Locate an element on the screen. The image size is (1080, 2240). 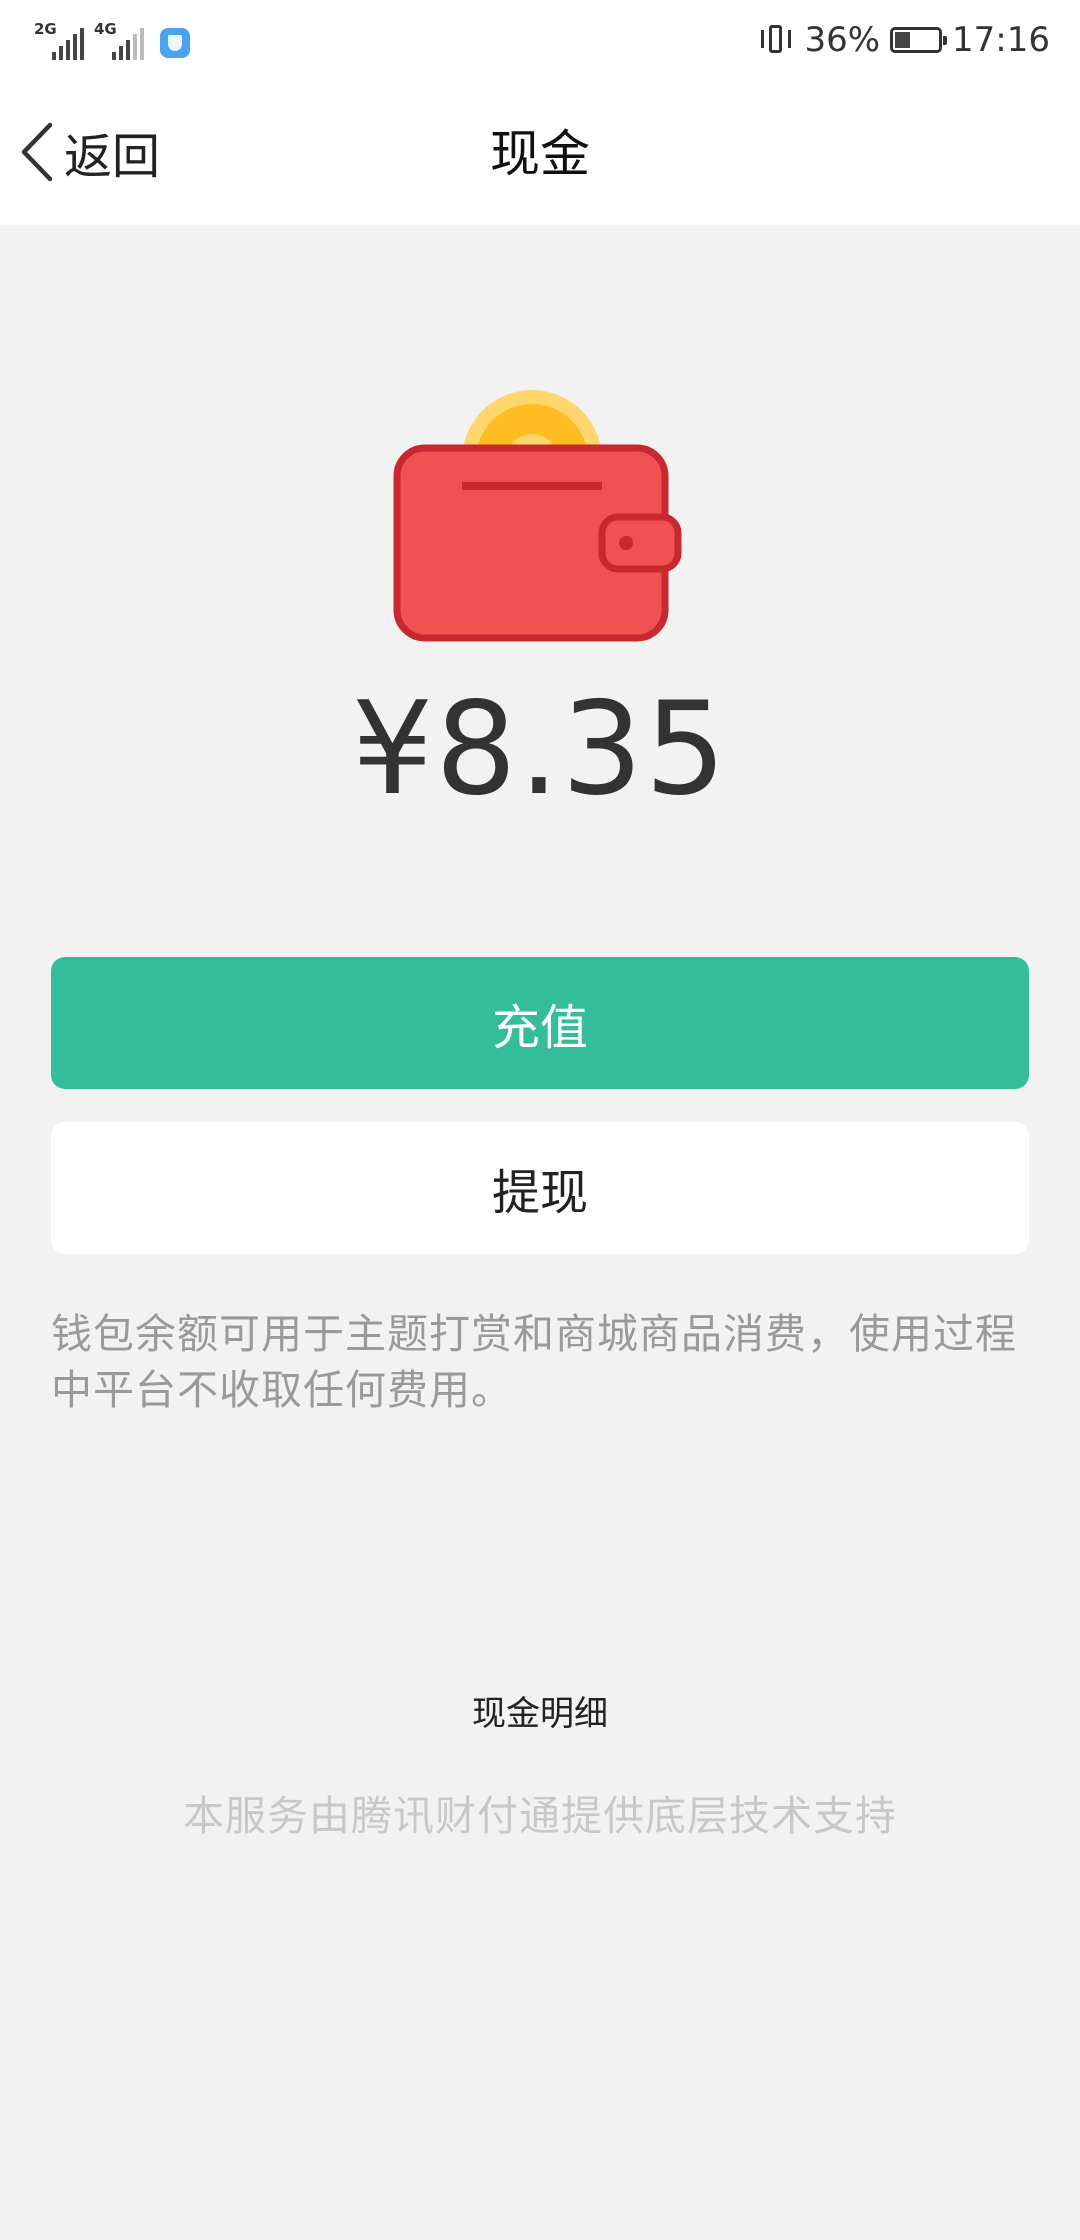
nav-bar: 返回 现金 is located at coordinates (540, 154).